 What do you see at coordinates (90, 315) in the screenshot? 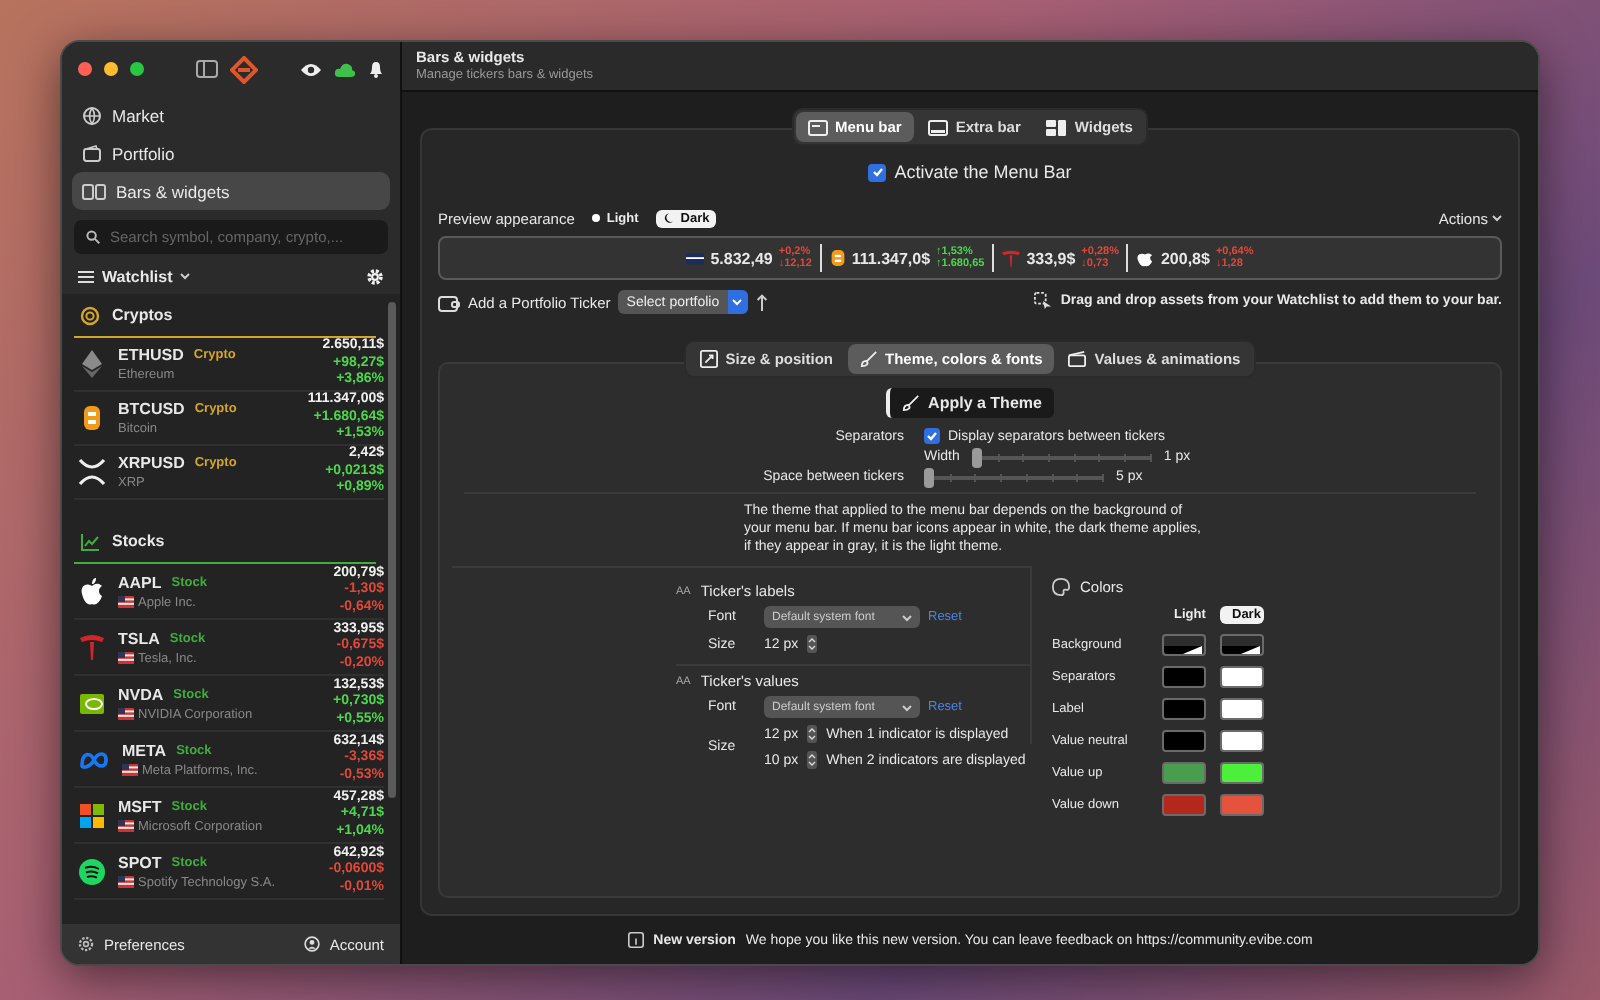
I see `coins-icon` at bounding box center [90, 315].